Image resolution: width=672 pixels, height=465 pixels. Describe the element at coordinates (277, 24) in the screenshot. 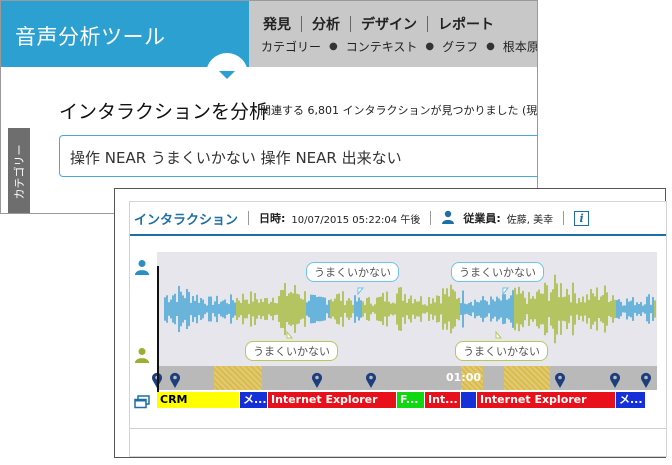

I see `tab-discover: 発見` at that location.